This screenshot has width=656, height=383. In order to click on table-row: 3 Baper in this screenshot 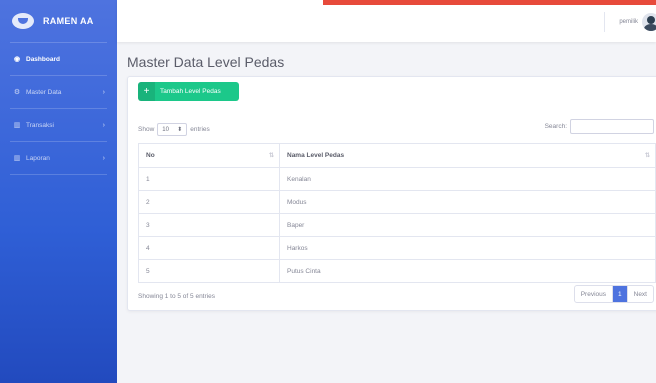, I will do `click(397, 225)`.